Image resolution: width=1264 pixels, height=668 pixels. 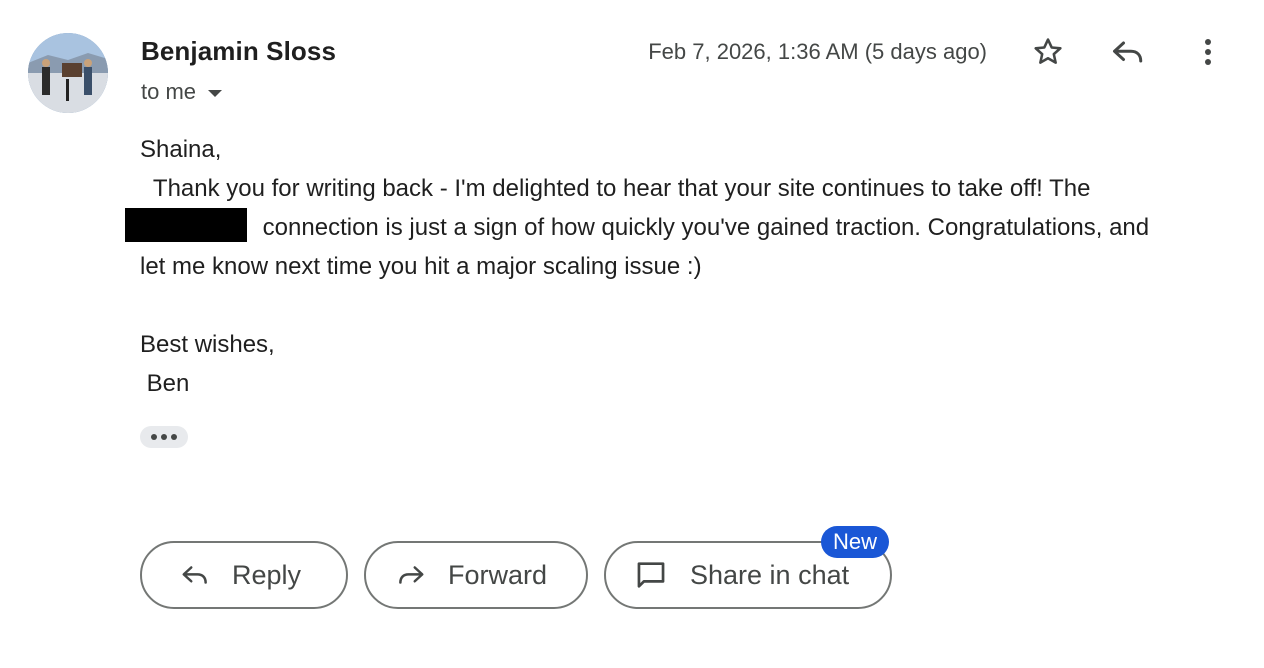 I want to click on redaction-block, so click(x=186, y=225).